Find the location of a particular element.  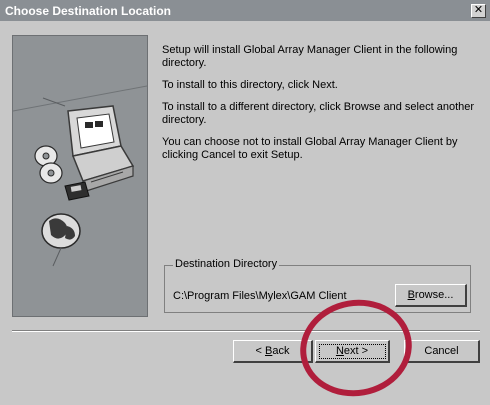

back-button: < Back is located at coordinates (273, 351).